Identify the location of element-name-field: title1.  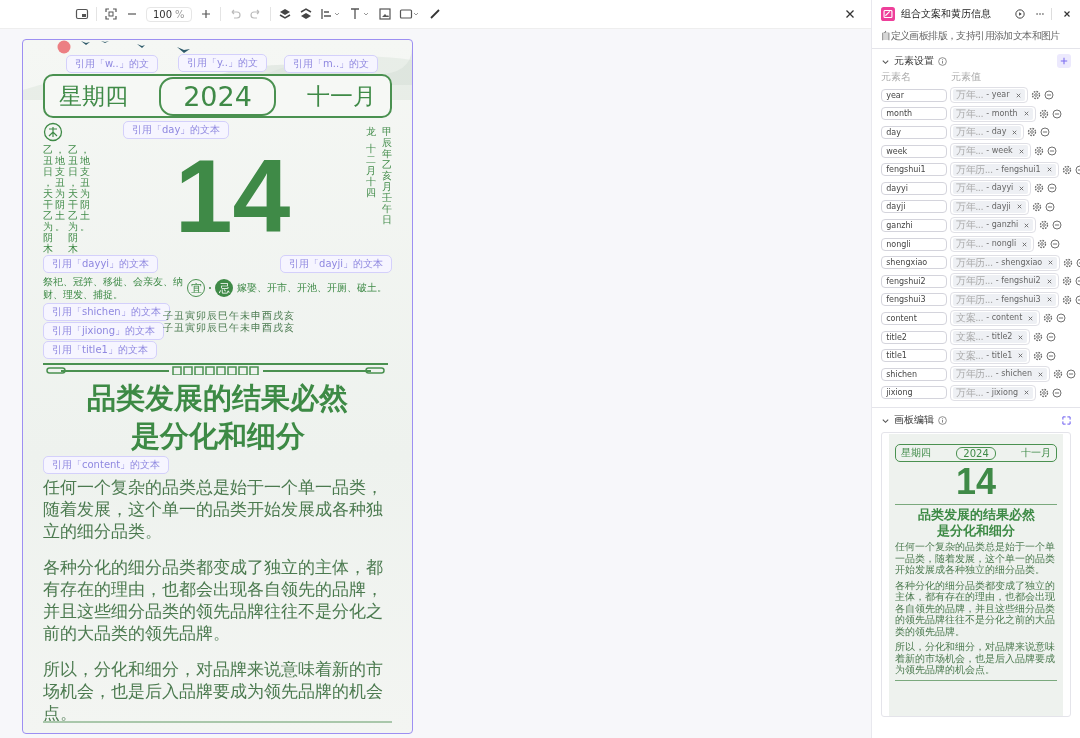
(914, 356).